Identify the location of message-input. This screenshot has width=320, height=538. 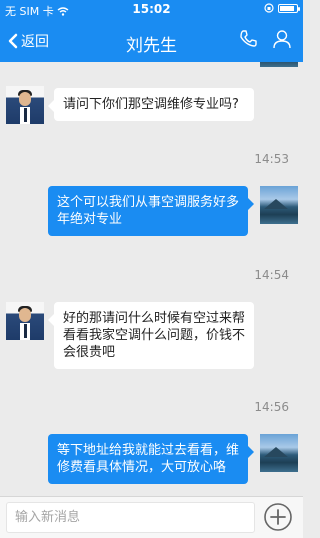
(130, 517).